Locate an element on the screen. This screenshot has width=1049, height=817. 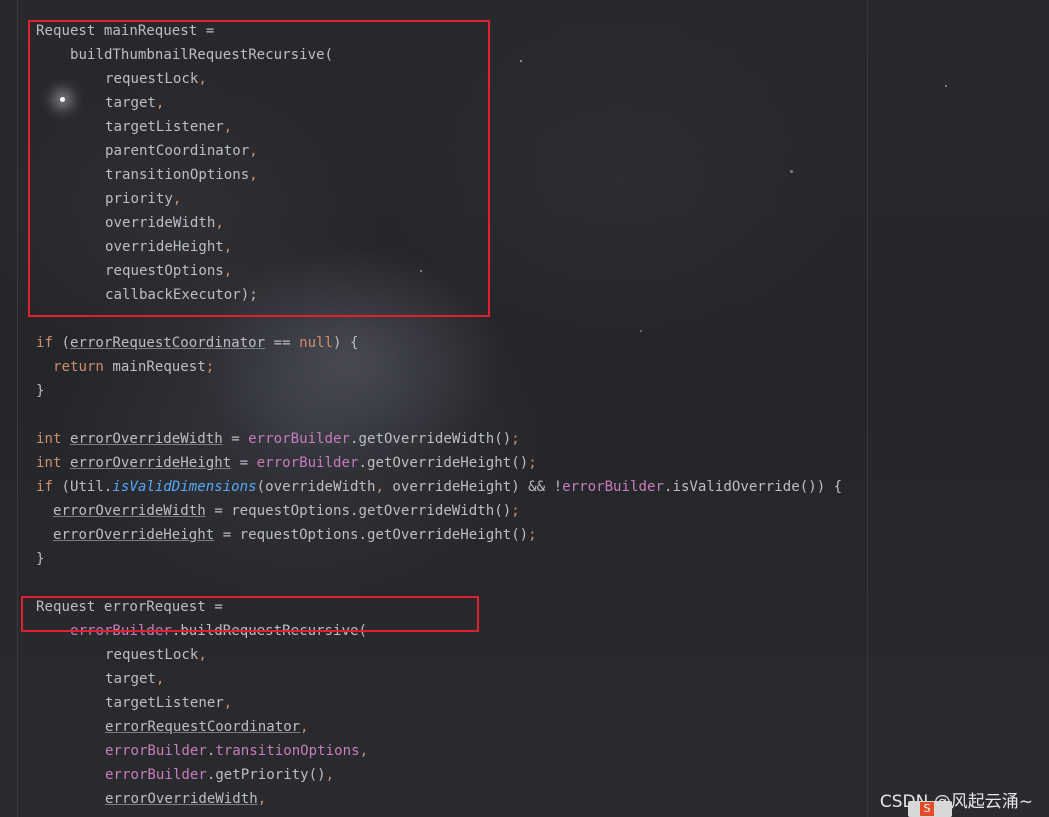
code-line: return mainRequest; is located at coordinates (133, 367).